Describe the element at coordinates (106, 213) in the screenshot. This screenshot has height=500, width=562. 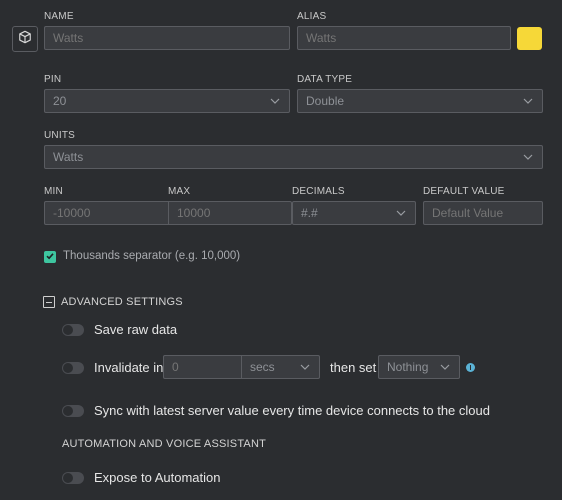
I see `min-input` at that location.